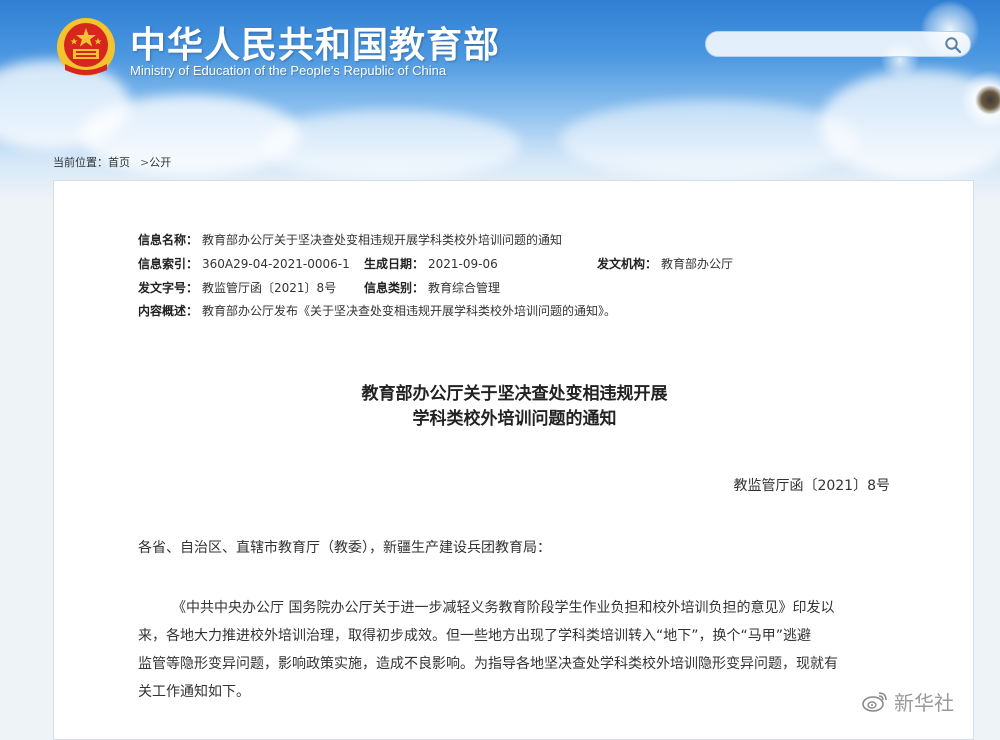 The width and height of the screenshot is (1000, 740). I want to click on meta-summary-row: 内容概述： 教育部办公厅发布《关于坚决查处变相违规开展学科类校外培训问题的通知》。, so click(377, 310).